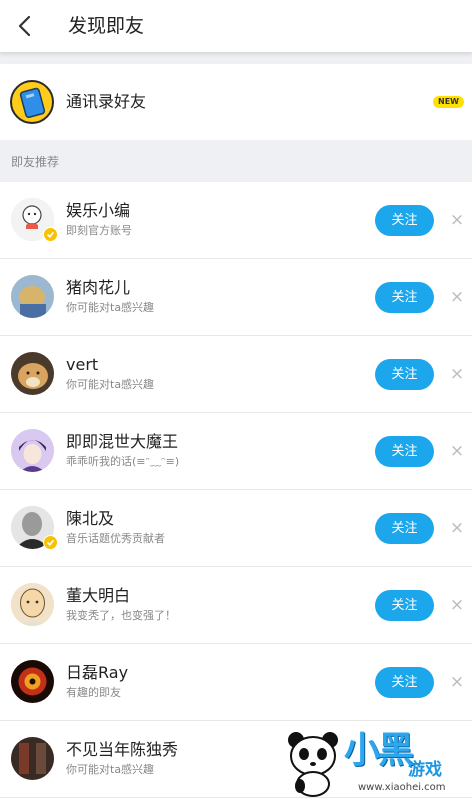 This screenshot has height=798, width=472. What do you see at coordinates (236, 102) in the screenshot?
I see `contacts-friends-row: 通讯录好友 NEW` at bounding box center [236, 102].